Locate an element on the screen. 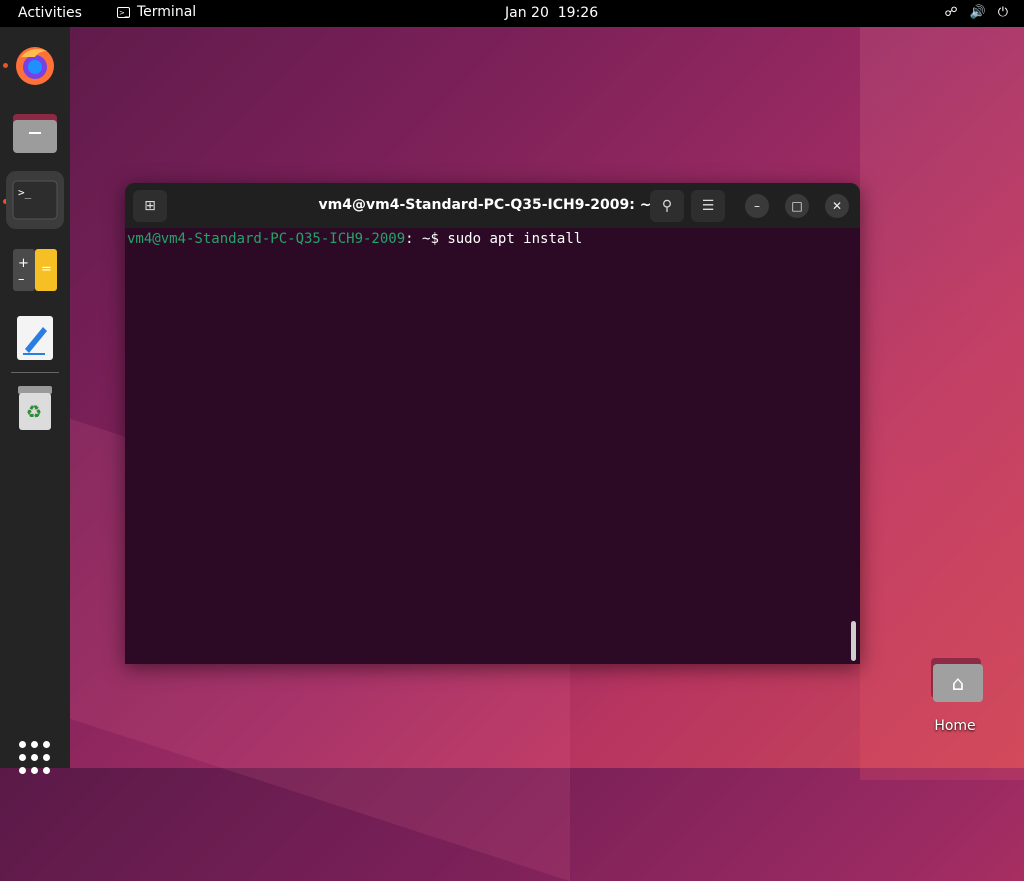  network-icon: ☍ is located at coordinates (950, 12).